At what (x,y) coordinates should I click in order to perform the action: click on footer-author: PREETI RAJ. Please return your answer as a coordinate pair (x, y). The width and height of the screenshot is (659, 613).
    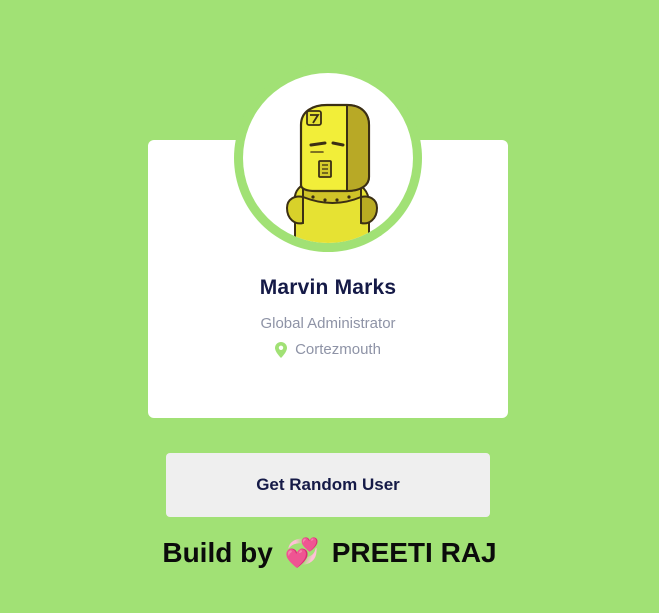
    Looking at the image, I should click on (414, 552).